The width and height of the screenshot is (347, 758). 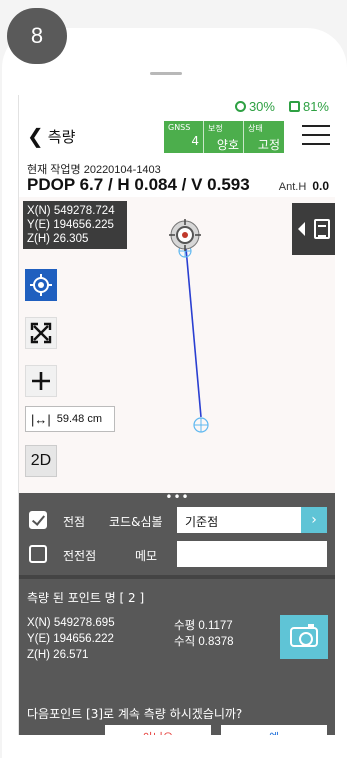 I want to click on coord-z: Z(H) 26.305, so click(x=58, y=239).